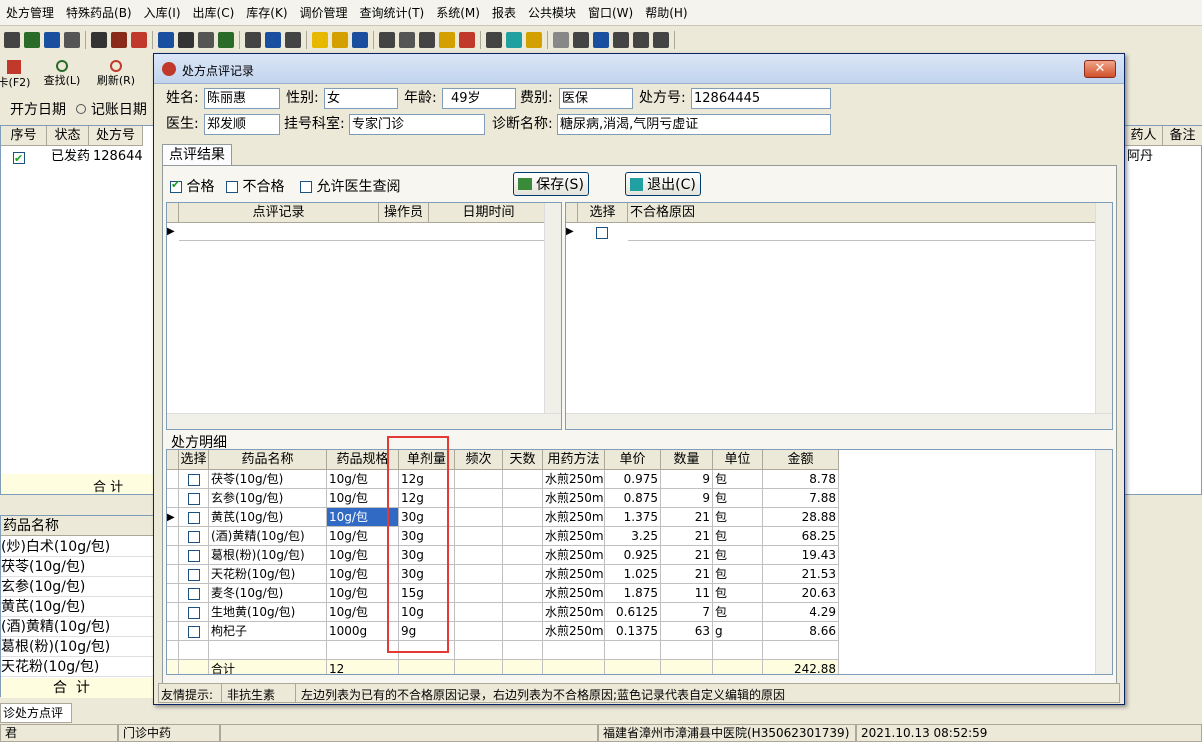  I want to click on find-button: 查找(L), so click(62, 74).